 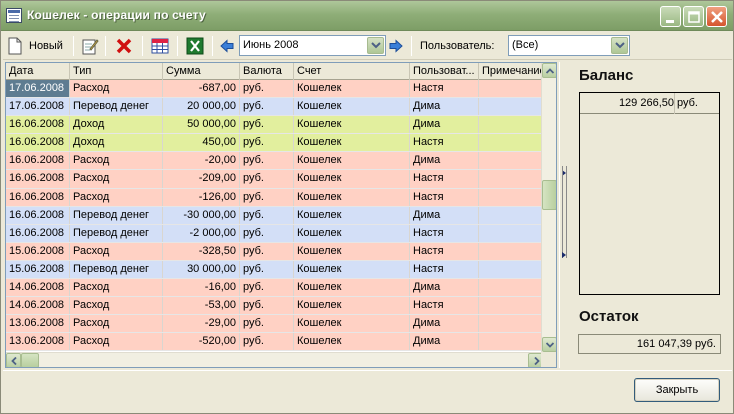 I want to click on delete-button, so click(x=124, y=46).